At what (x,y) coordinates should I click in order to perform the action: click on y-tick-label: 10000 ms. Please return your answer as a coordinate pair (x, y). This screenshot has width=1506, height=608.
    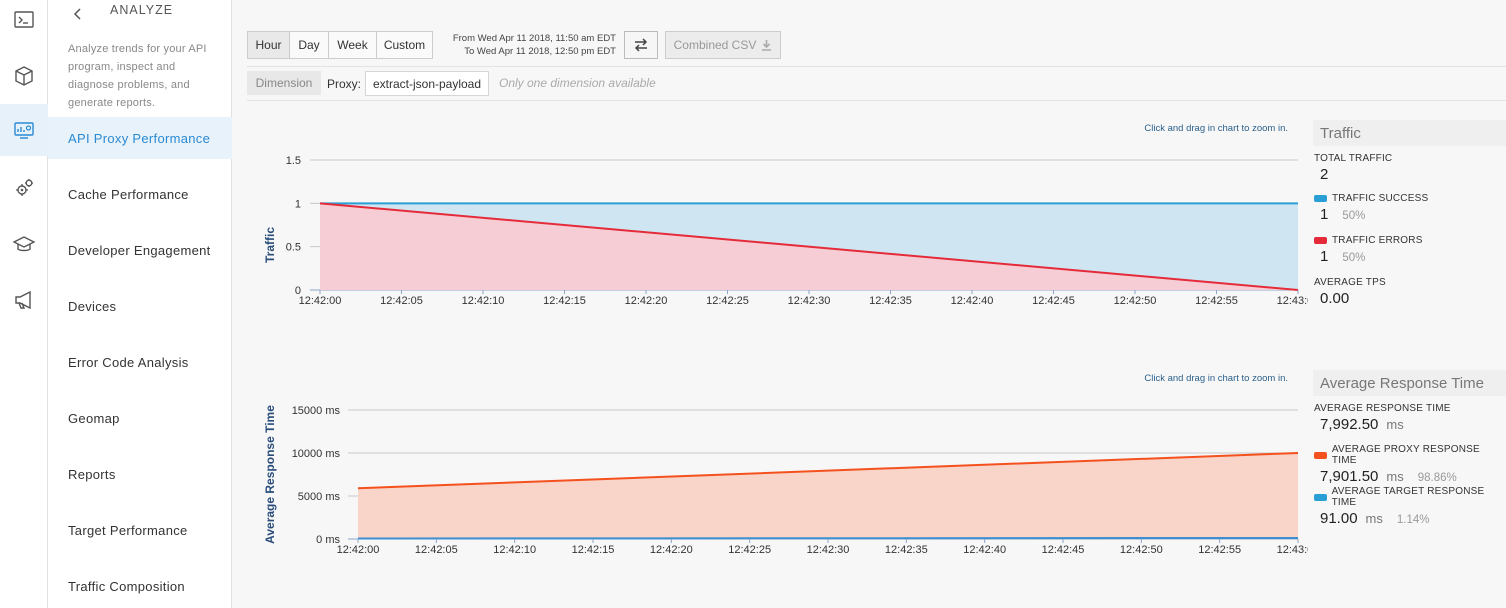
    Looking at the image, I should click on (316, 454).